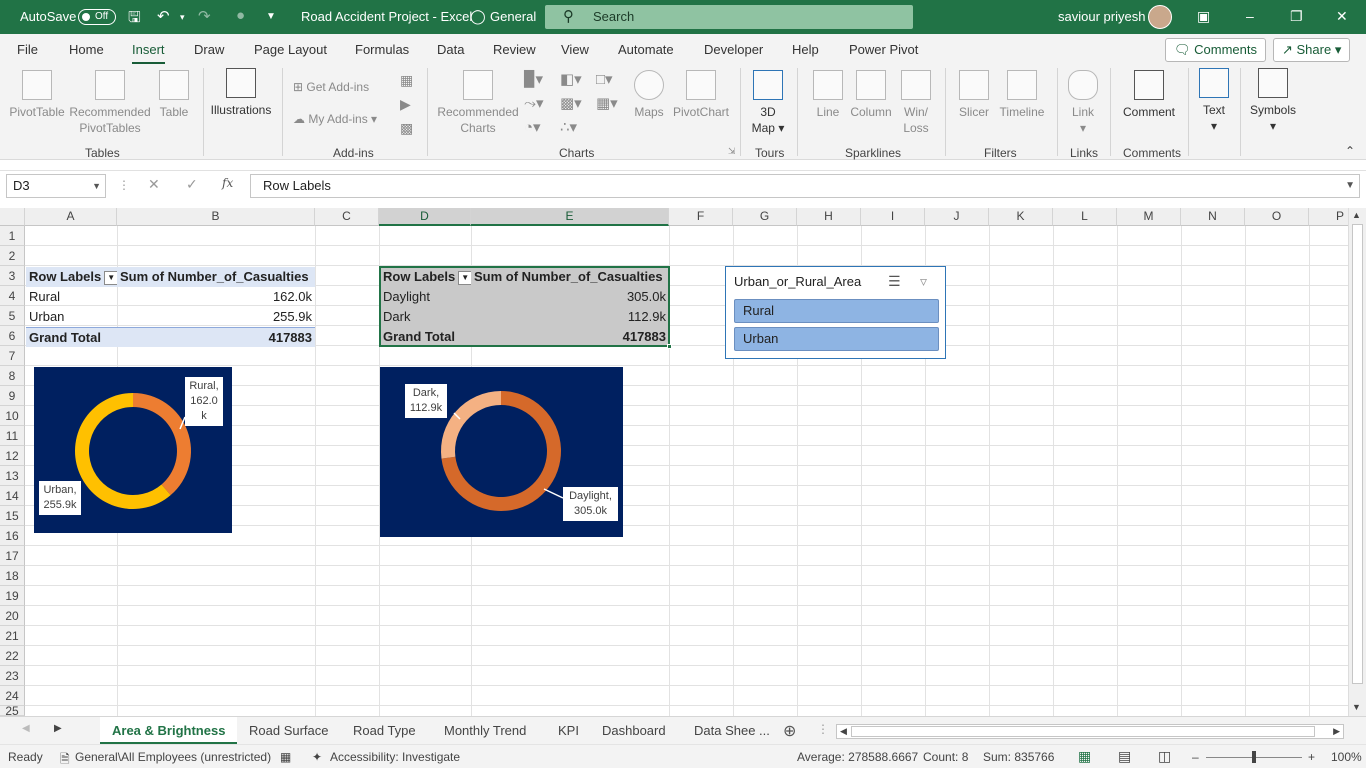 The width and height of the screenshot is (1366, 771). Describe the element at coordinates (227, 183) in the screenshot. I see `insert-function-icon: fx` at that location.